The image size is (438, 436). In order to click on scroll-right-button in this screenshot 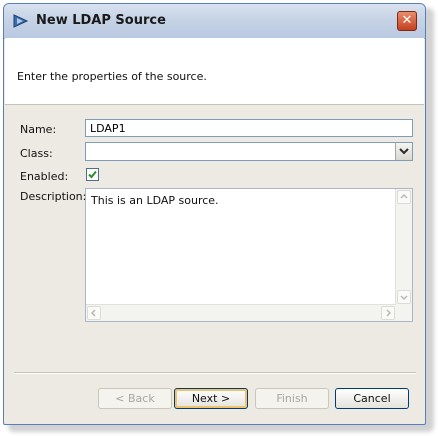, I will do `click(388, 313)`.